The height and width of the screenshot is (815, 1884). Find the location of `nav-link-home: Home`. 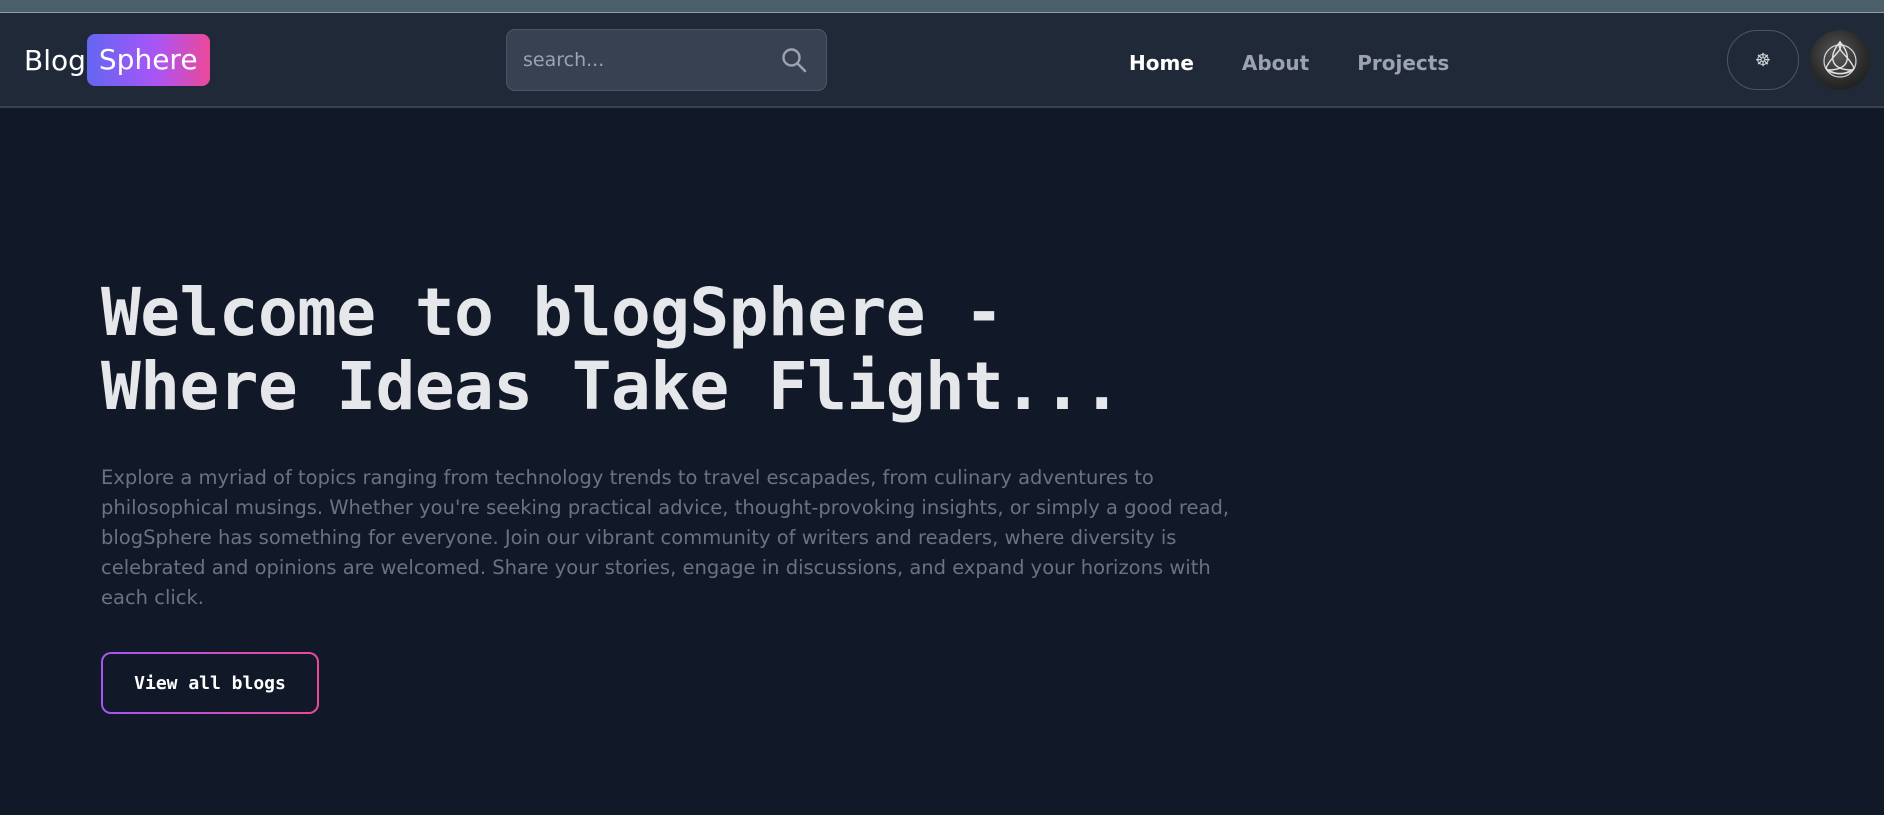

nav-link-home: Home is located at coordinates (1161, 63).